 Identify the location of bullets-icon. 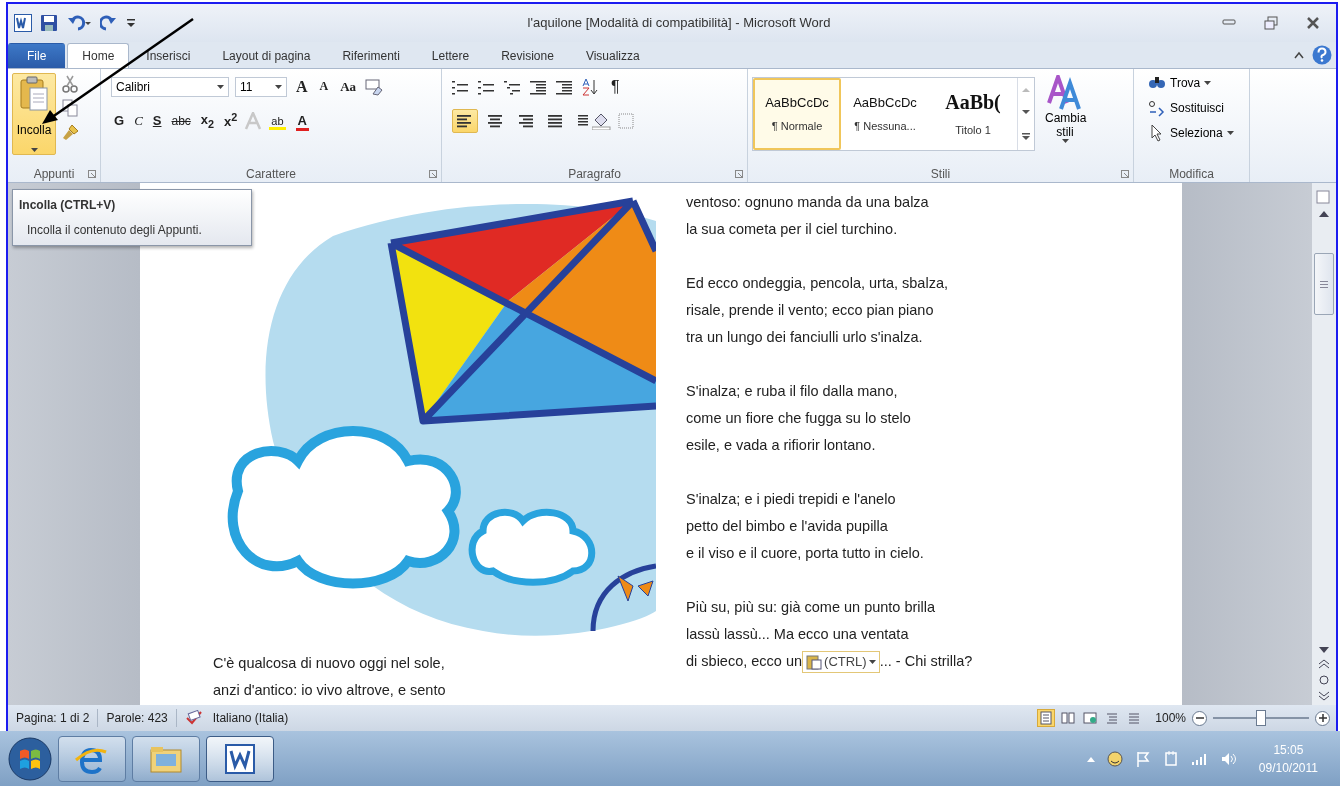
(460, 86).